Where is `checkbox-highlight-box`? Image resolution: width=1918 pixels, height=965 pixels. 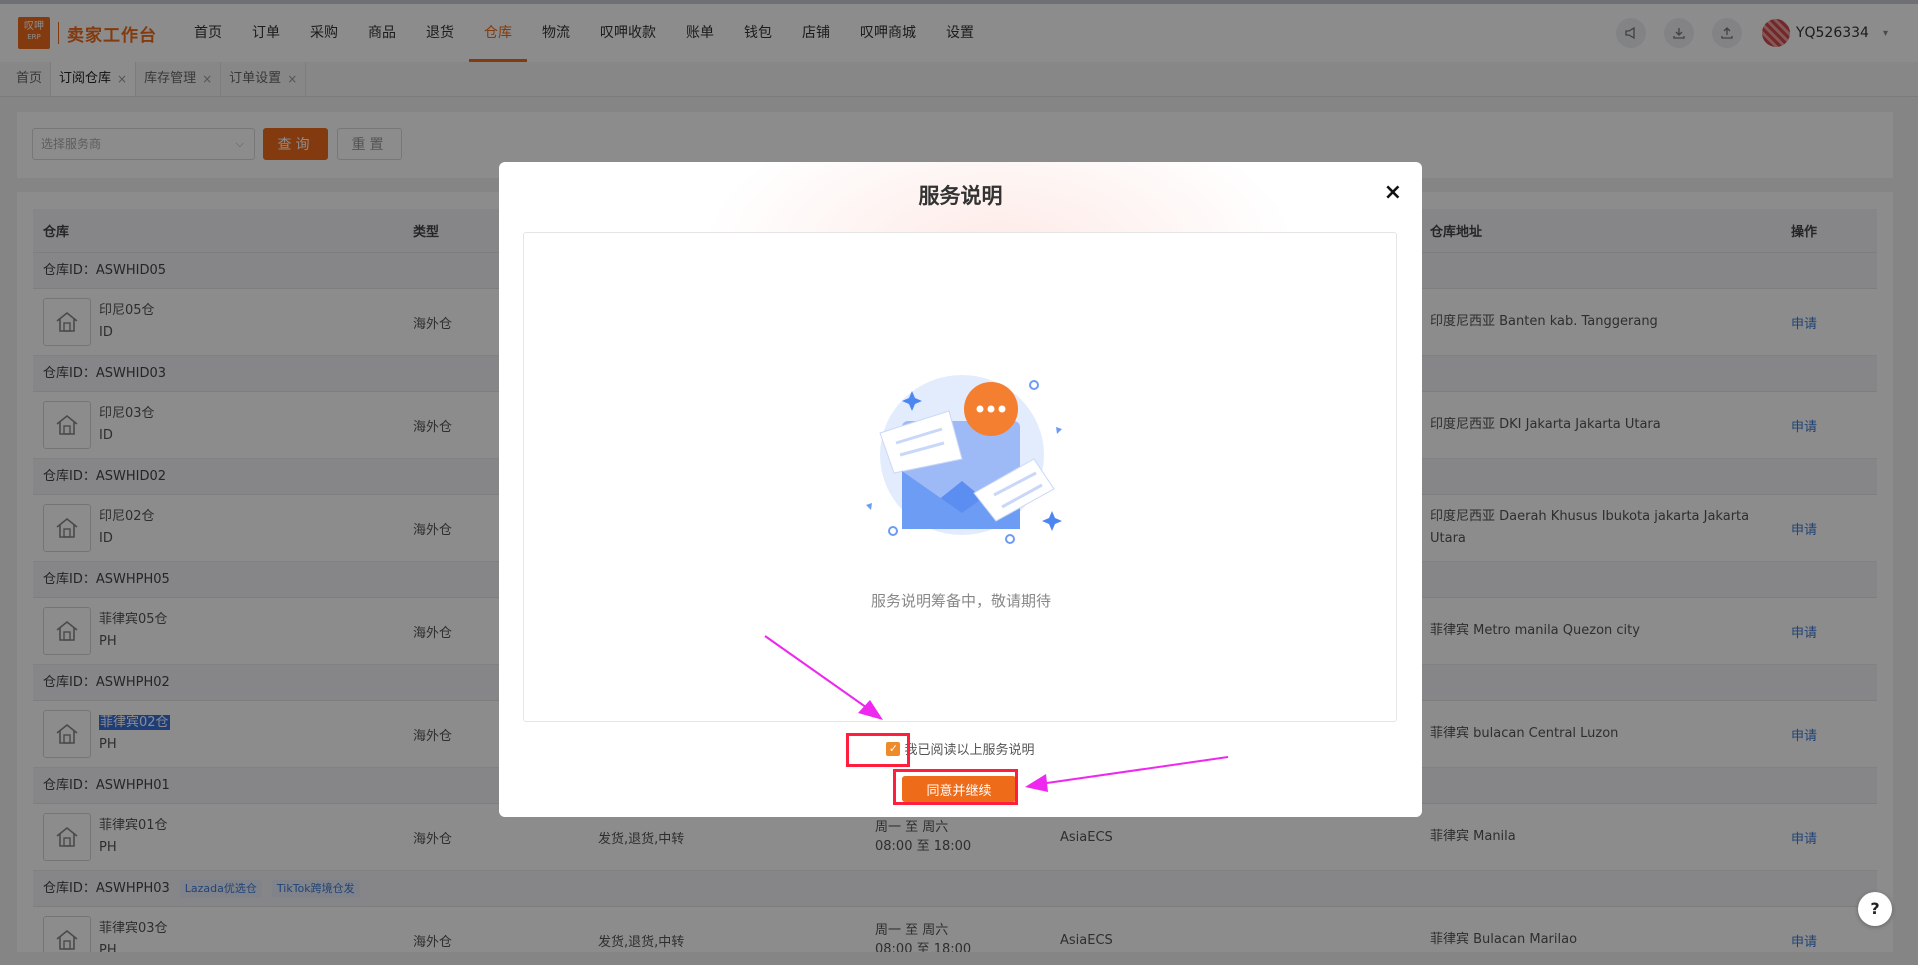
checkbox-highlight-box is located at coordinates (878, 750).